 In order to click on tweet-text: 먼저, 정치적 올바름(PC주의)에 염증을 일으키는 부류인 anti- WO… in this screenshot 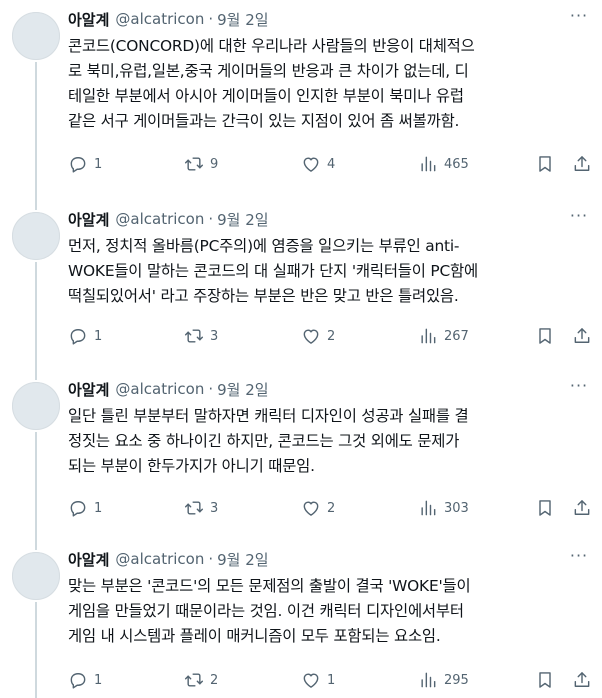, I will do `click(273, 271)`.